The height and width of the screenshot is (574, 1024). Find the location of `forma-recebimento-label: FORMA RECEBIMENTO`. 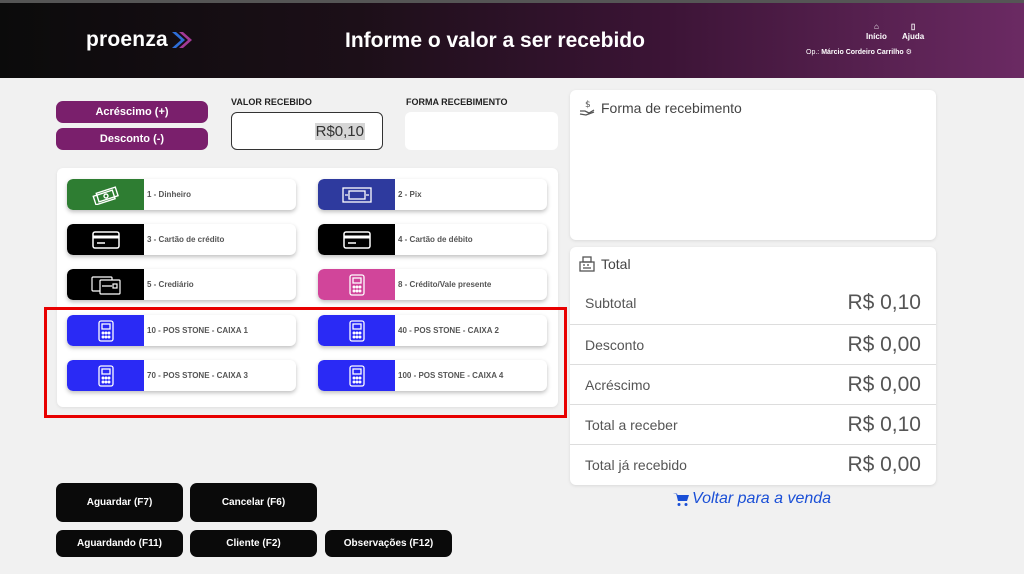

forma-recebimento-label: FORMA RECEBIMENTO is located at coordinates (457, 102).